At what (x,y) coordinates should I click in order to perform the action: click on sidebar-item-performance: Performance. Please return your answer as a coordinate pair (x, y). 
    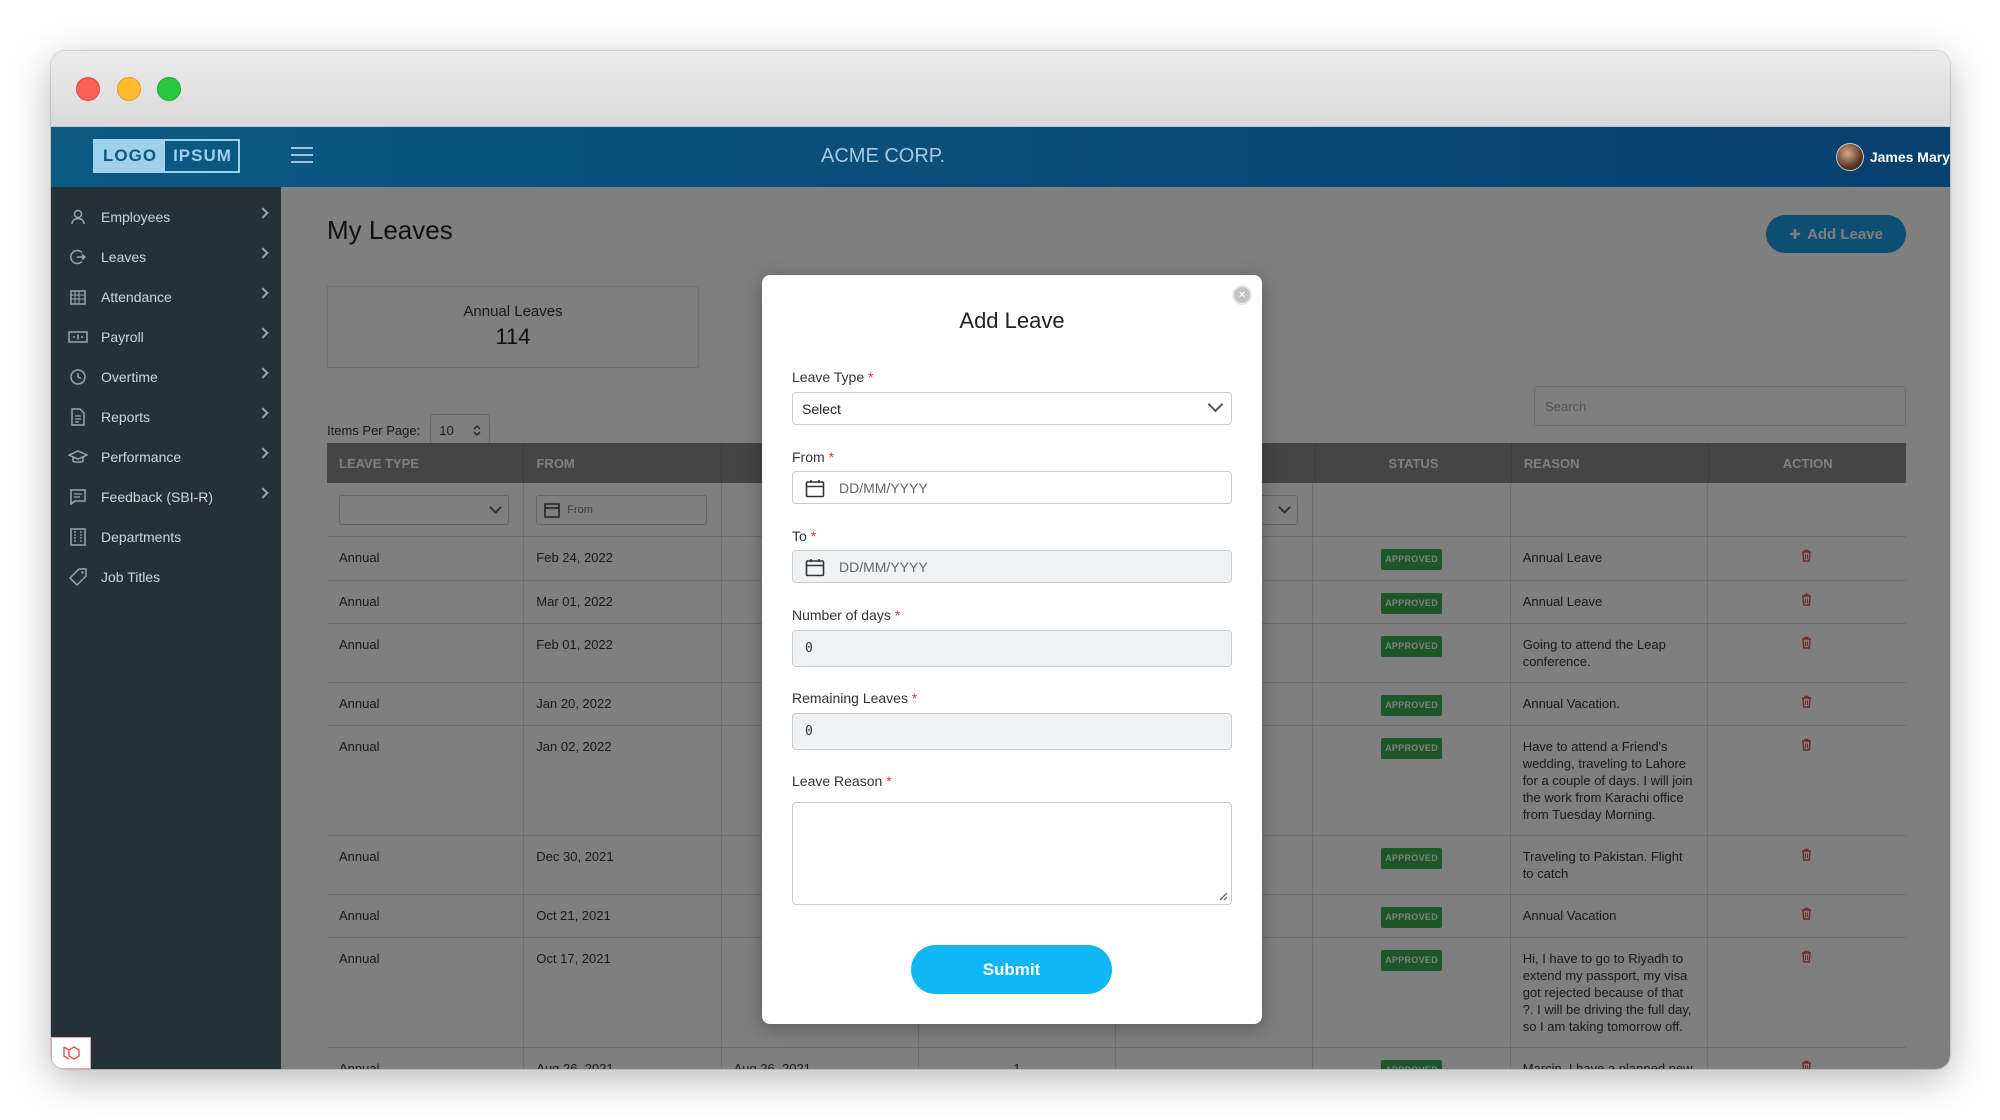
    Looking at the image, I should click on (166, 457).